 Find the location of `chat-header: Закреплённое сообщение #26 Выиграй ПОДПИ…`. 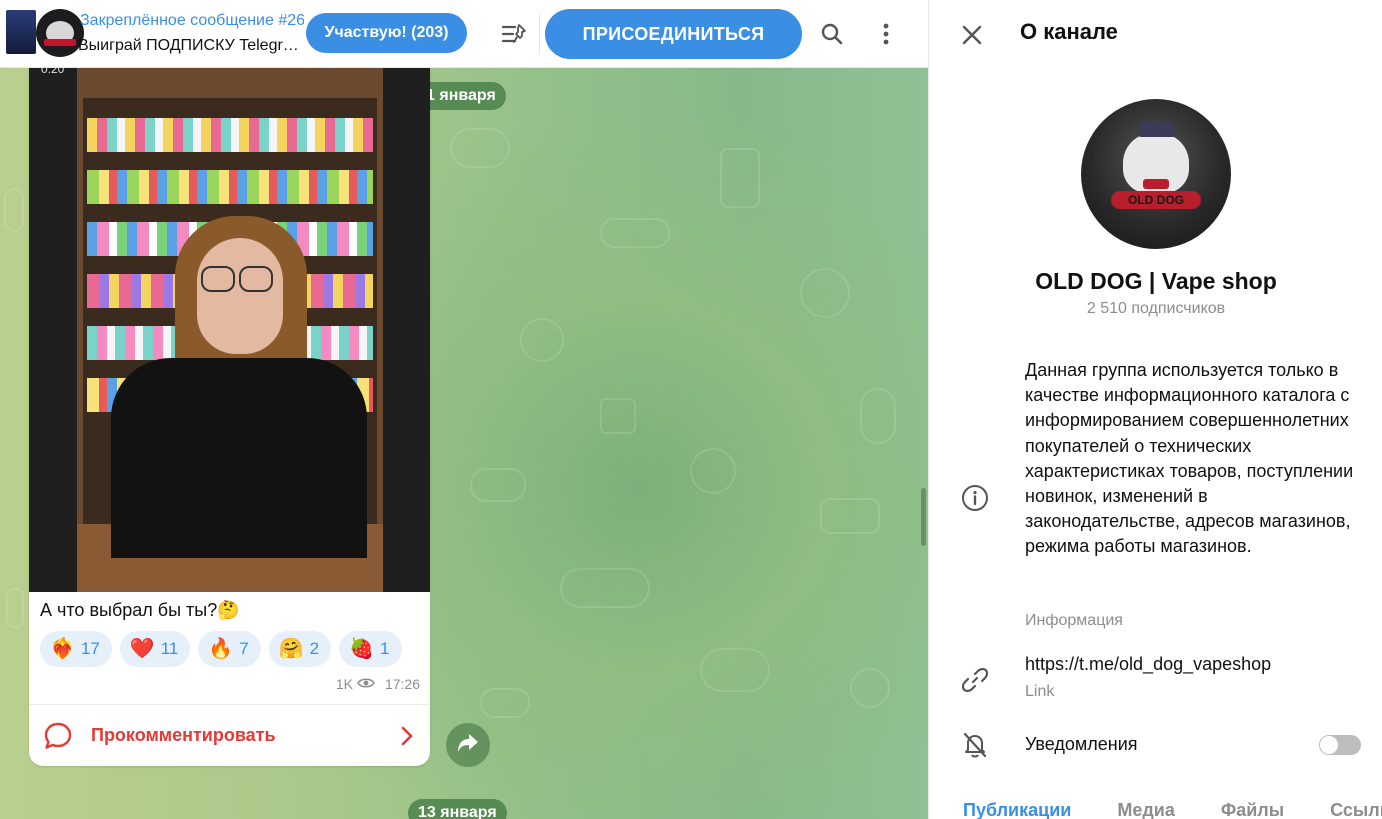

chat-header: Закреплённое сообщение #26 Выиграй ПОДПИ… is located at coordinates (464, 34).